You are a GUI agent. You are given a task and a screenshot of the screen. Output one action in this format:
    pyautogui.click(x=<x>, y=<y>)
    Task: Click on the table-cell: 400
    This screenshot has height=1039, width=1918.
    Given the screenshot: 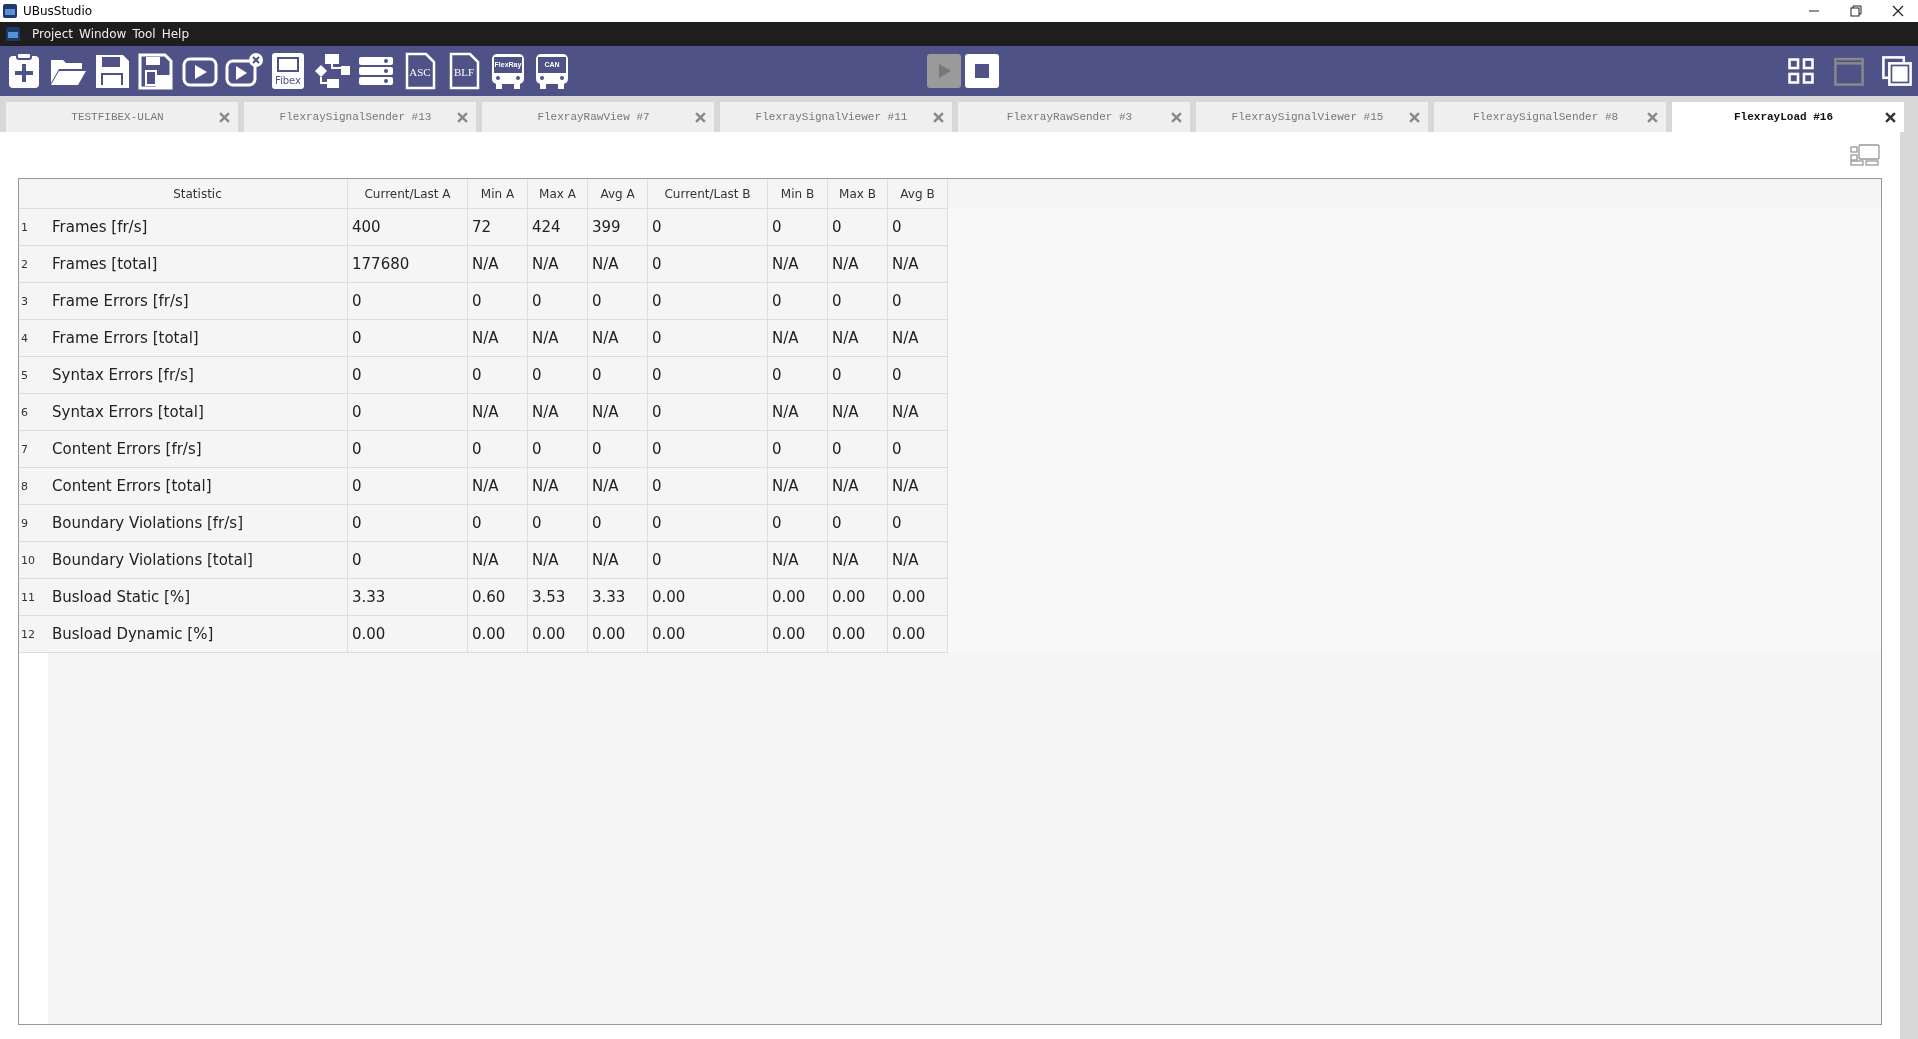 What is the action you would take?
    pyautogui.click(x=408, y=227)
    